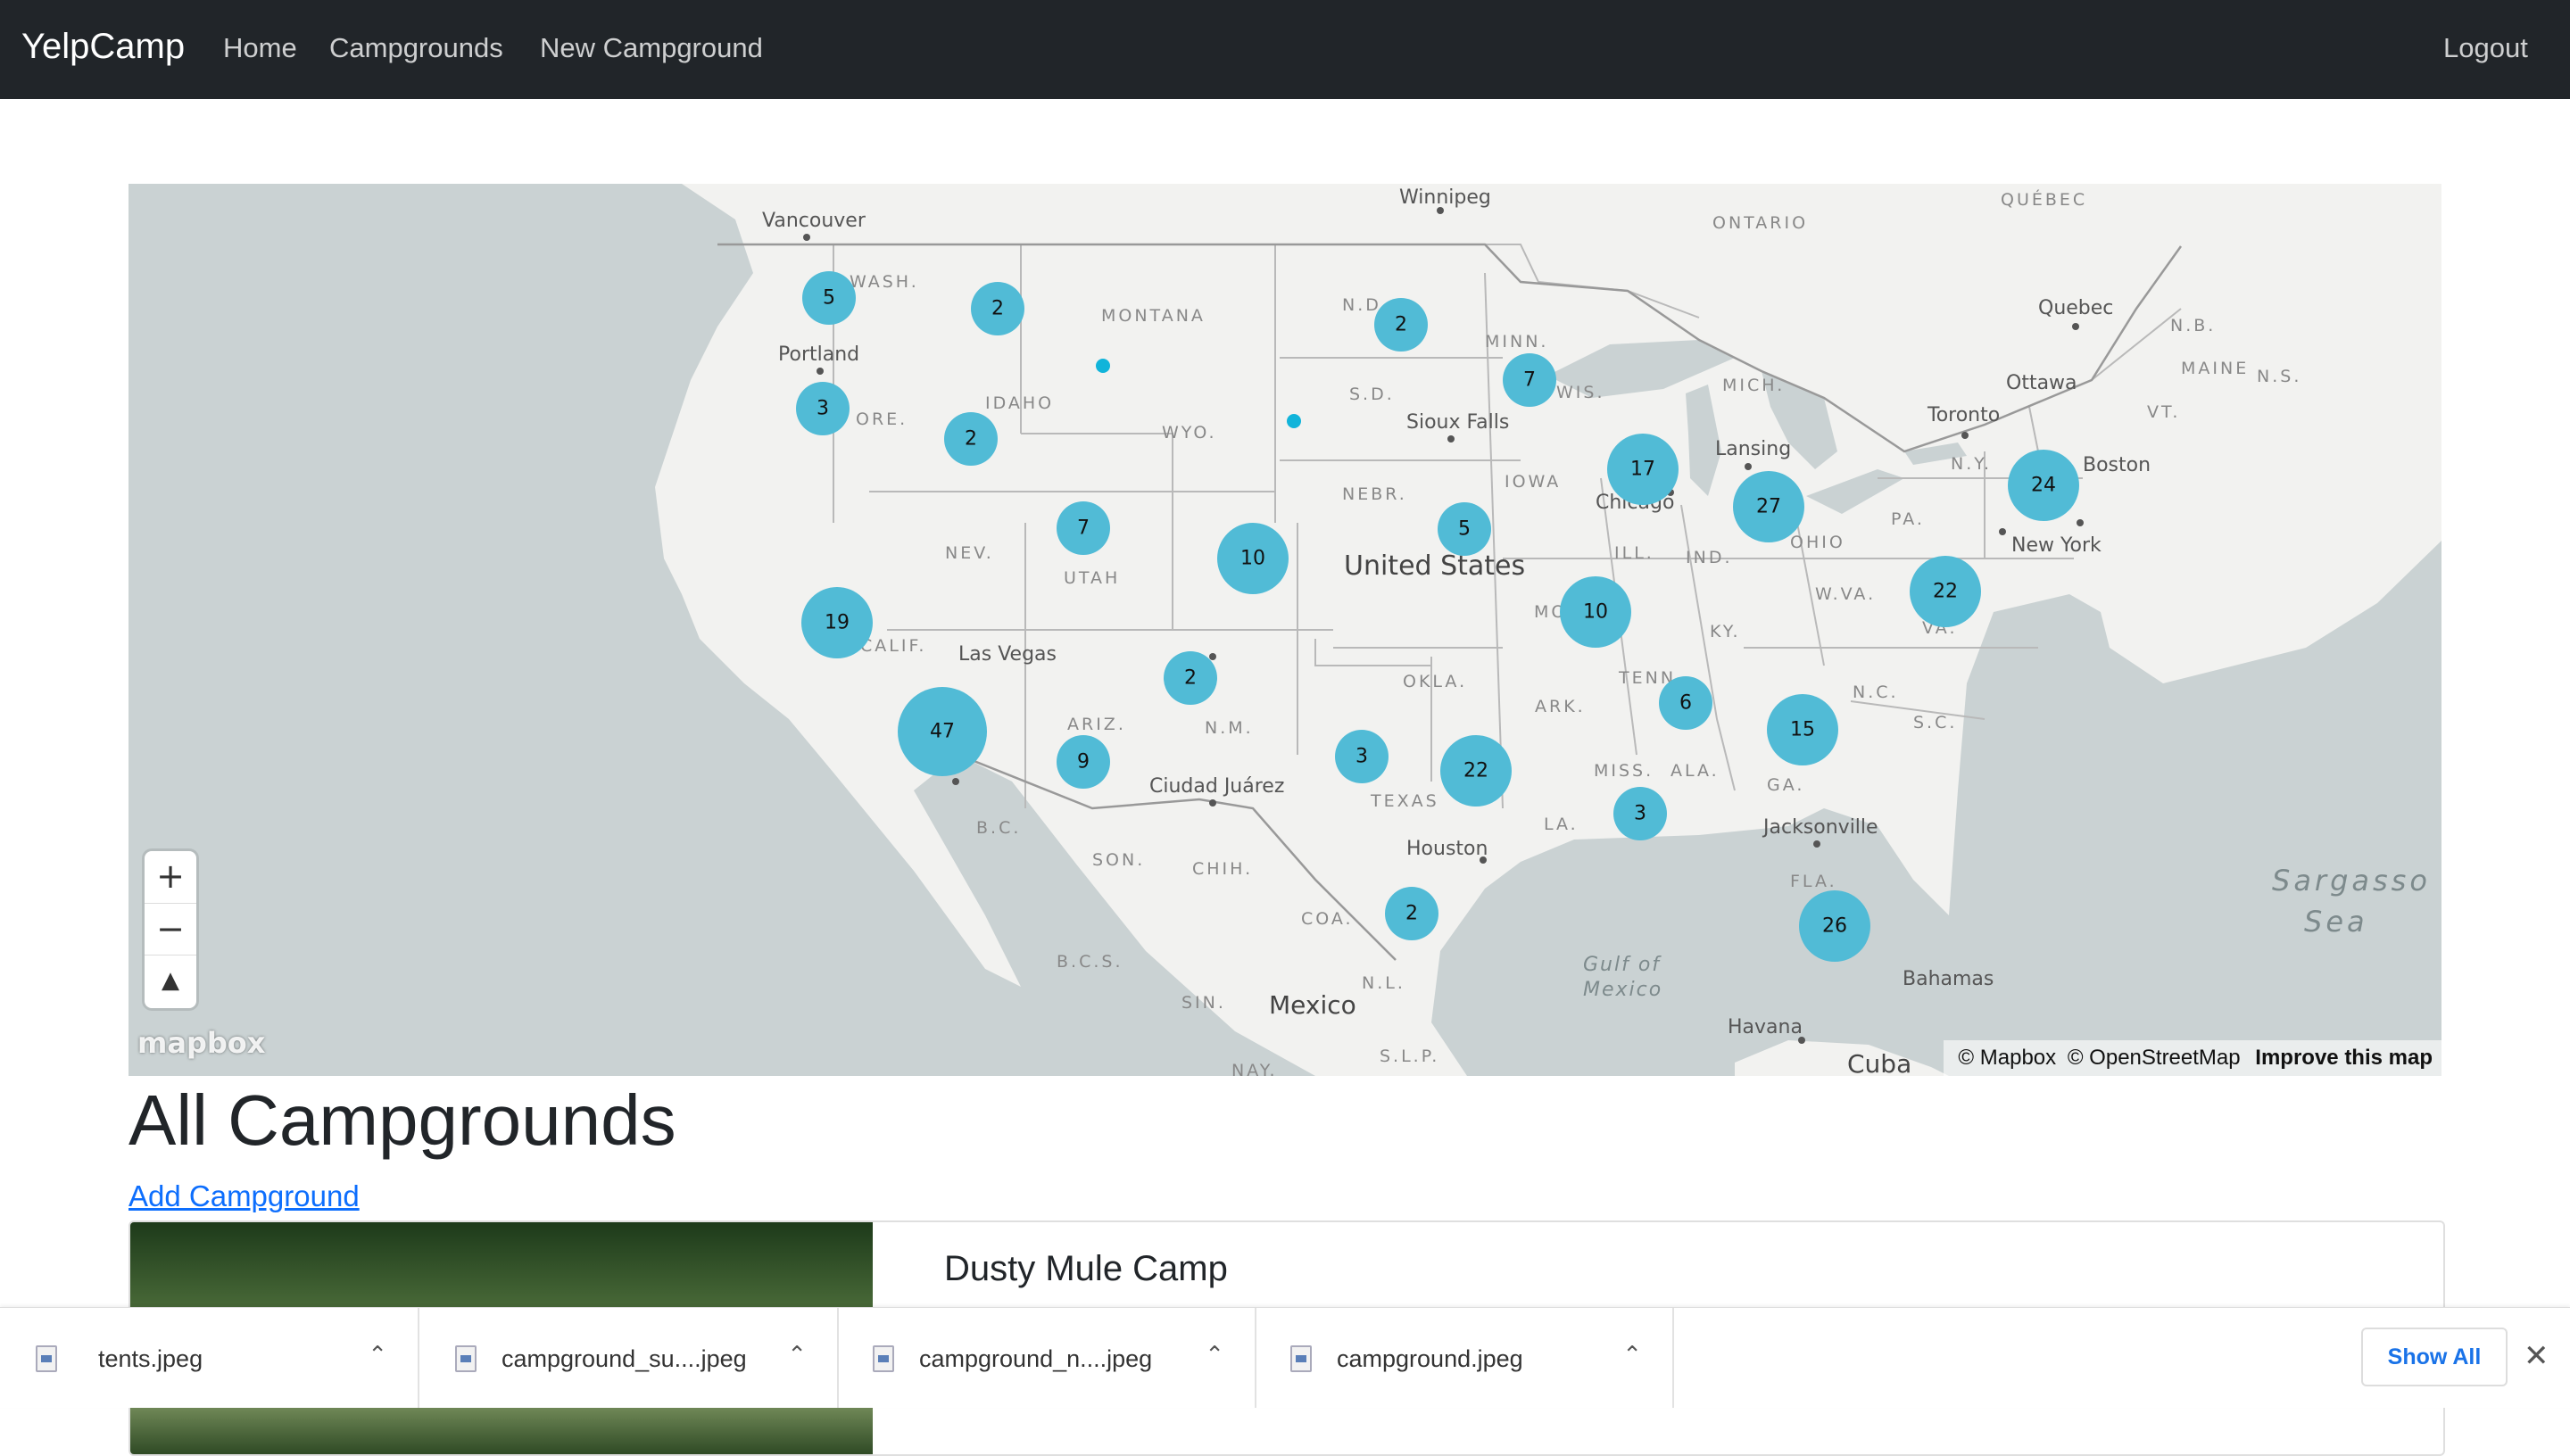 This screenshot has width=2570, height=1456. Describe the element at coordinates (651, 48) in the screenshot. I see `nav-new-campground: New Campground` at that location.